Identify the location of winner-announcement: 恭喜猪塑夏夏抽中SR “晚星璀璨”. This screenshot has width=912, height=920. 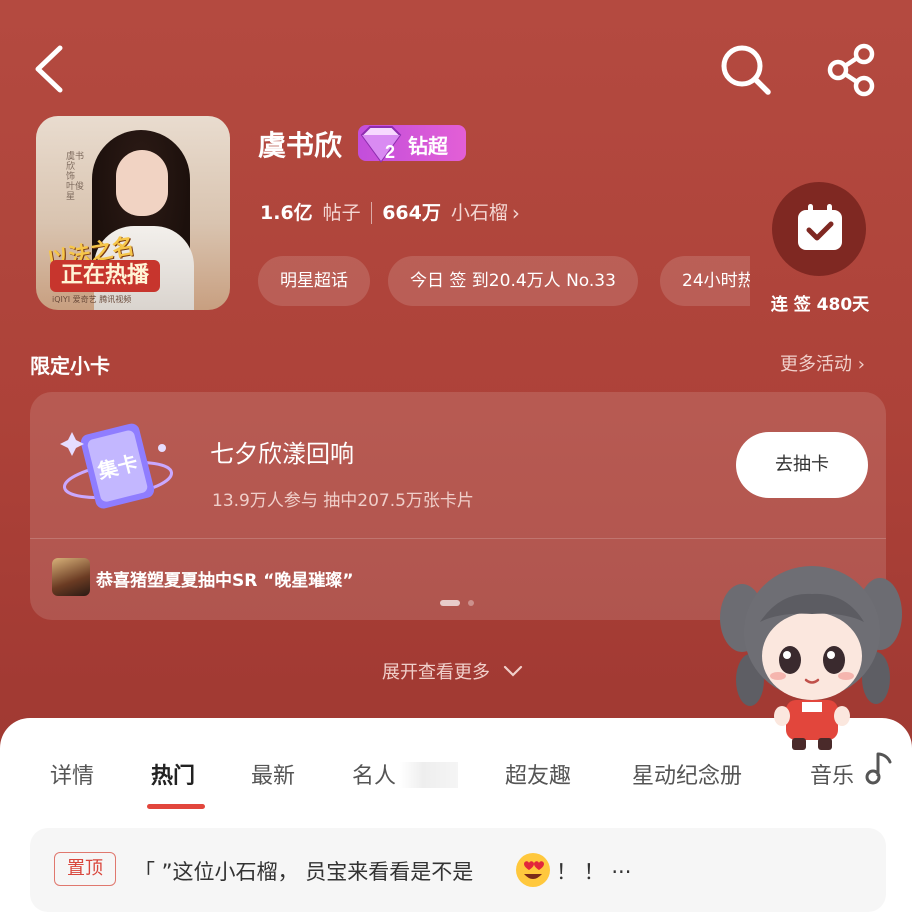
(225, 581).